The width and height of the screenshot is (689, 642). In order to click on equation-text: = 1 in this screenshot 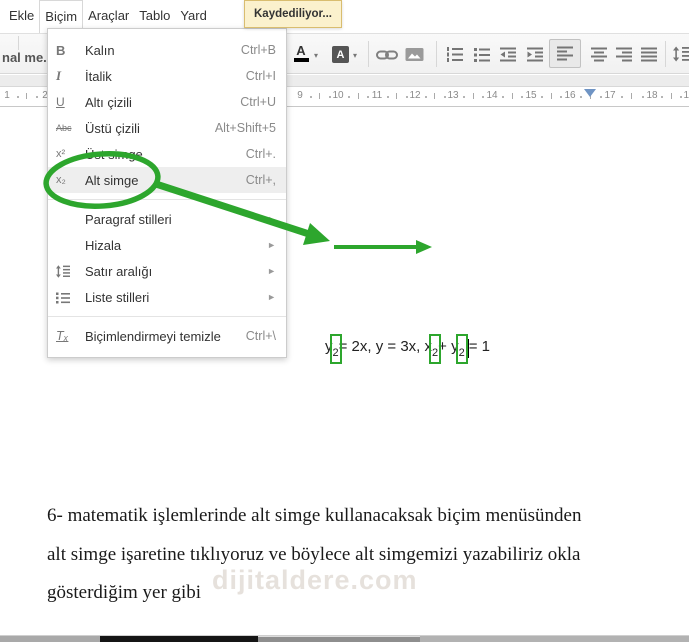, I will do `click(479, 346)`.